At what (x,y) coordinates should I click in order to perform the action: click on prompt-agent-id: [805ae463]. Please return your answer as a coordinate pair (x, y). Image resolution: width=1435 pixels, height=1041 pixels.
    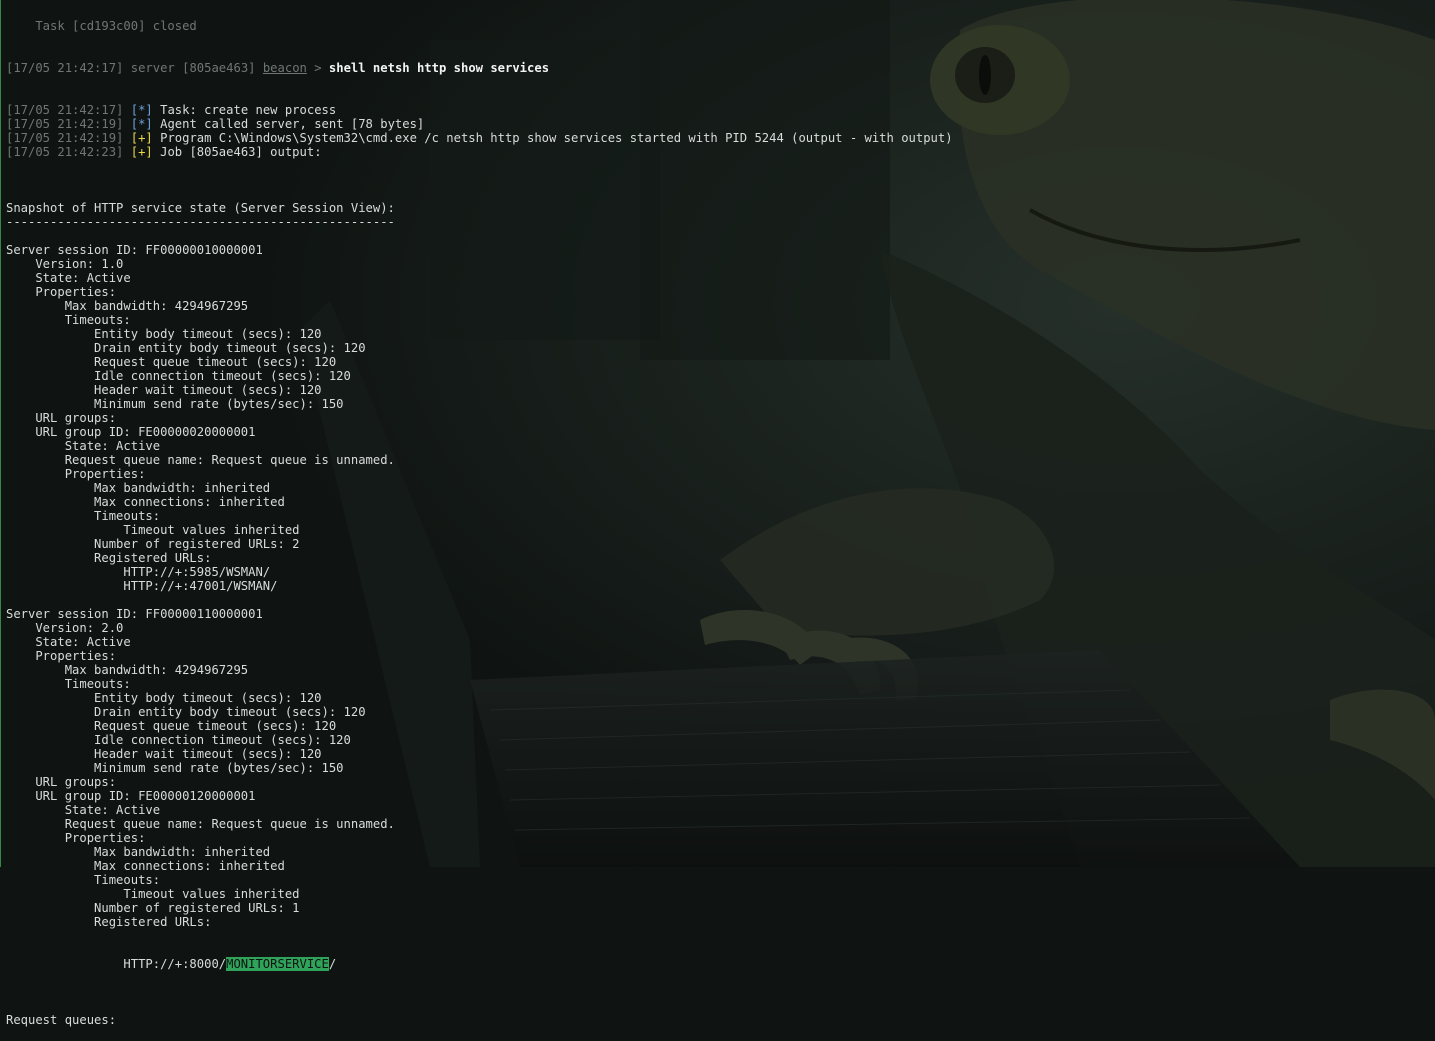
    Looking at the image, I should click on (219, 68).